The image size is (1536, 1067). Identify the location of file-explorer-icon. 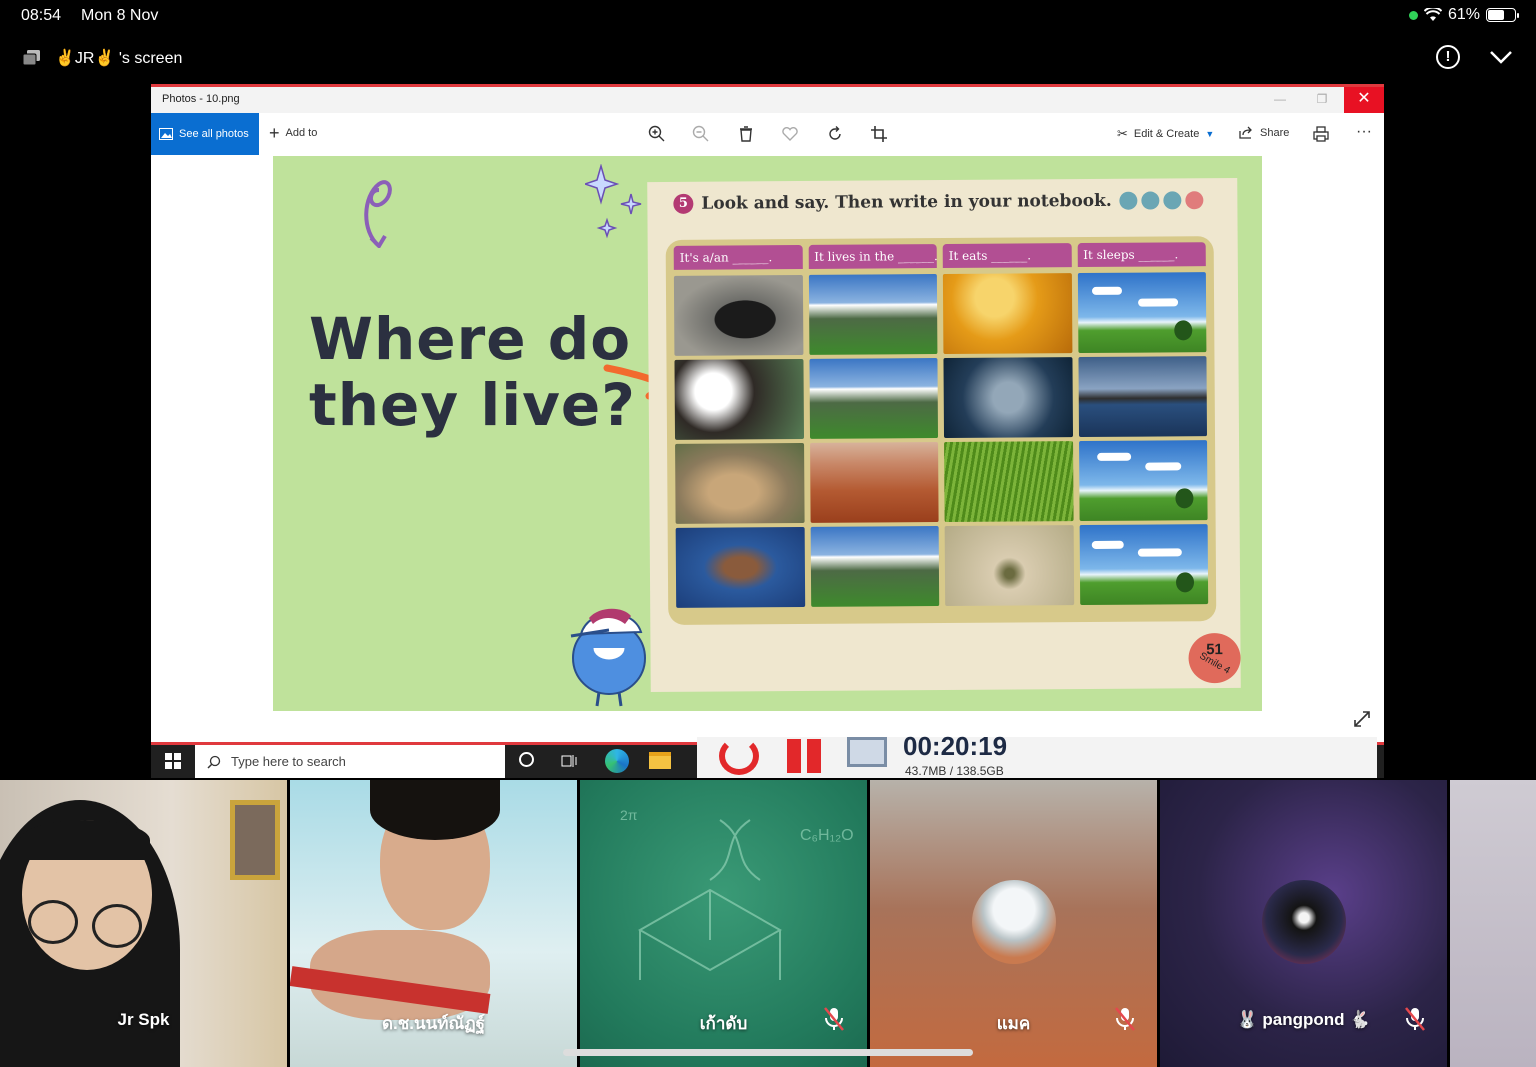
(660, 760).